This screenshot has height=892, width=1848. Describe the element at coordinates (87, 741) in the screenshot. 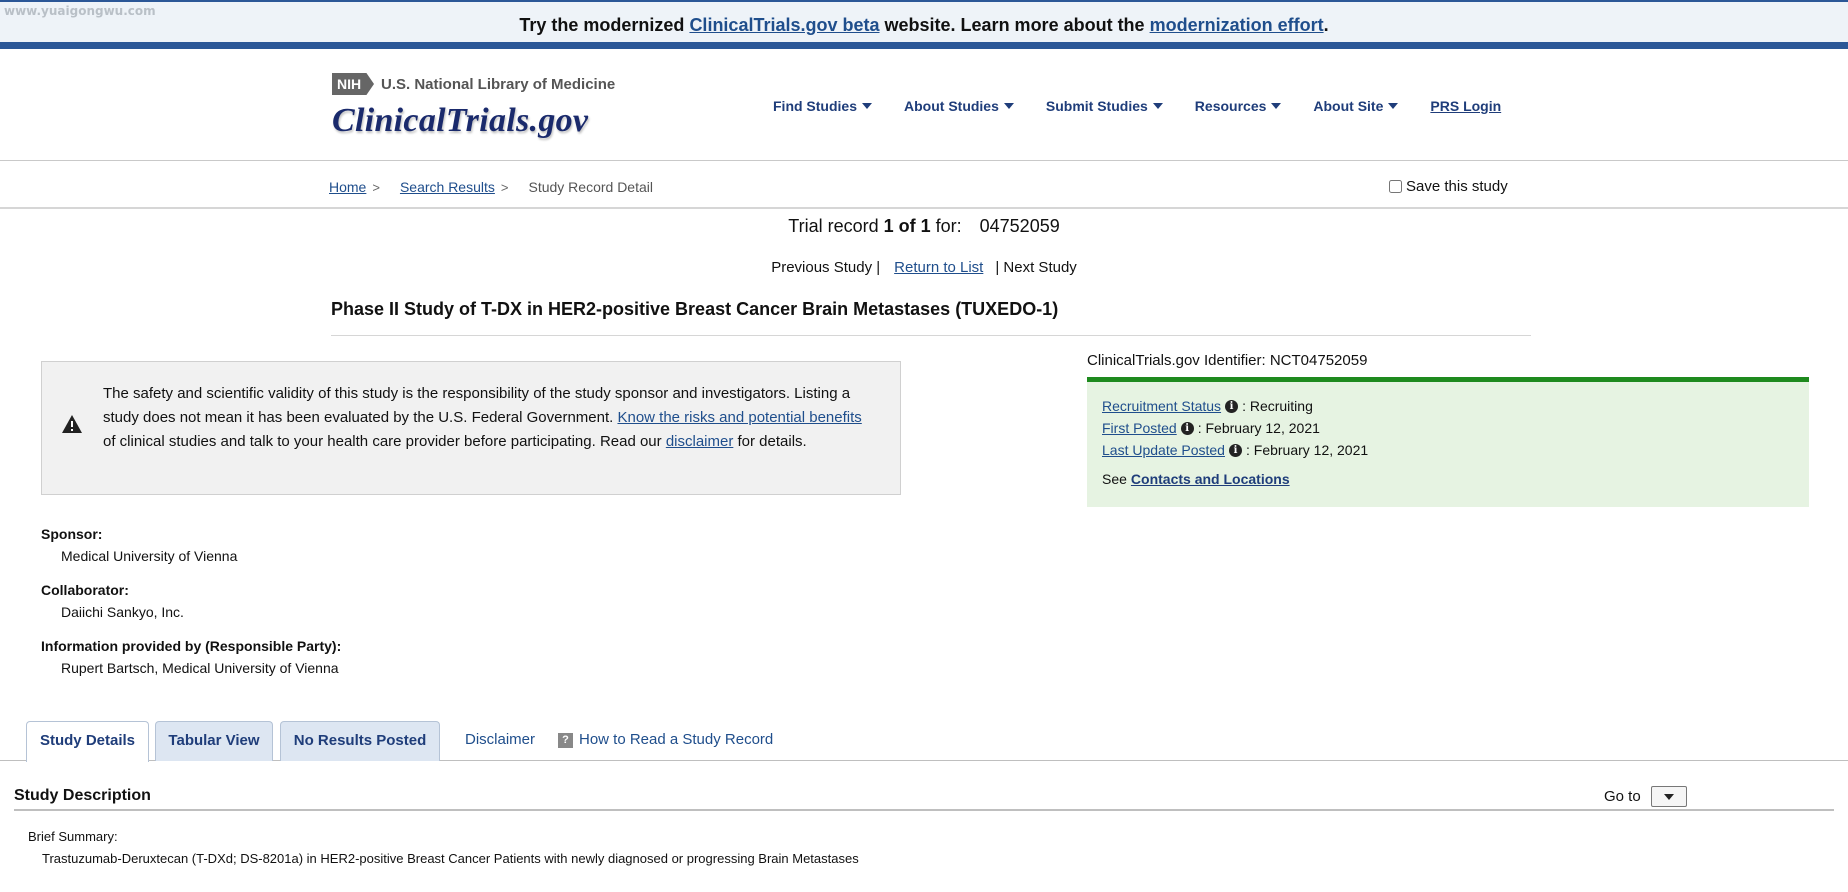

I see `tab-study-details: Study Details` at that location.